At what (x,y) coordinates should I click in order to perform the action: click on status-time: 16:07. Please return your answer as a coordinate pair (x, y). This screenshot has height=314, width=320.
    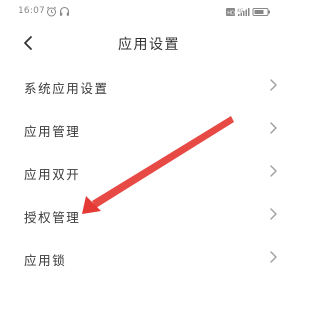
    Looking at the image, I should click on (31, 11).